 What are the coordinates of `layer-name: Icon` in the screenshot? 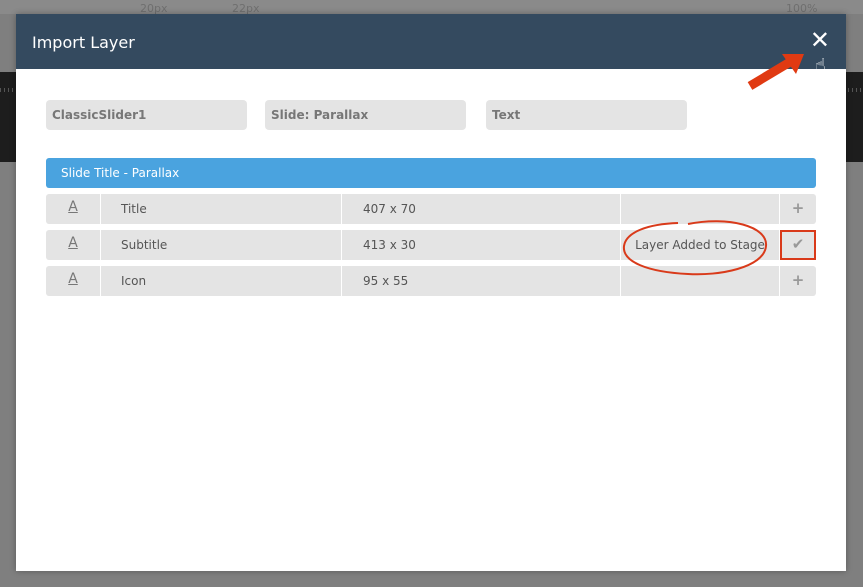 It's located at (221, 281).